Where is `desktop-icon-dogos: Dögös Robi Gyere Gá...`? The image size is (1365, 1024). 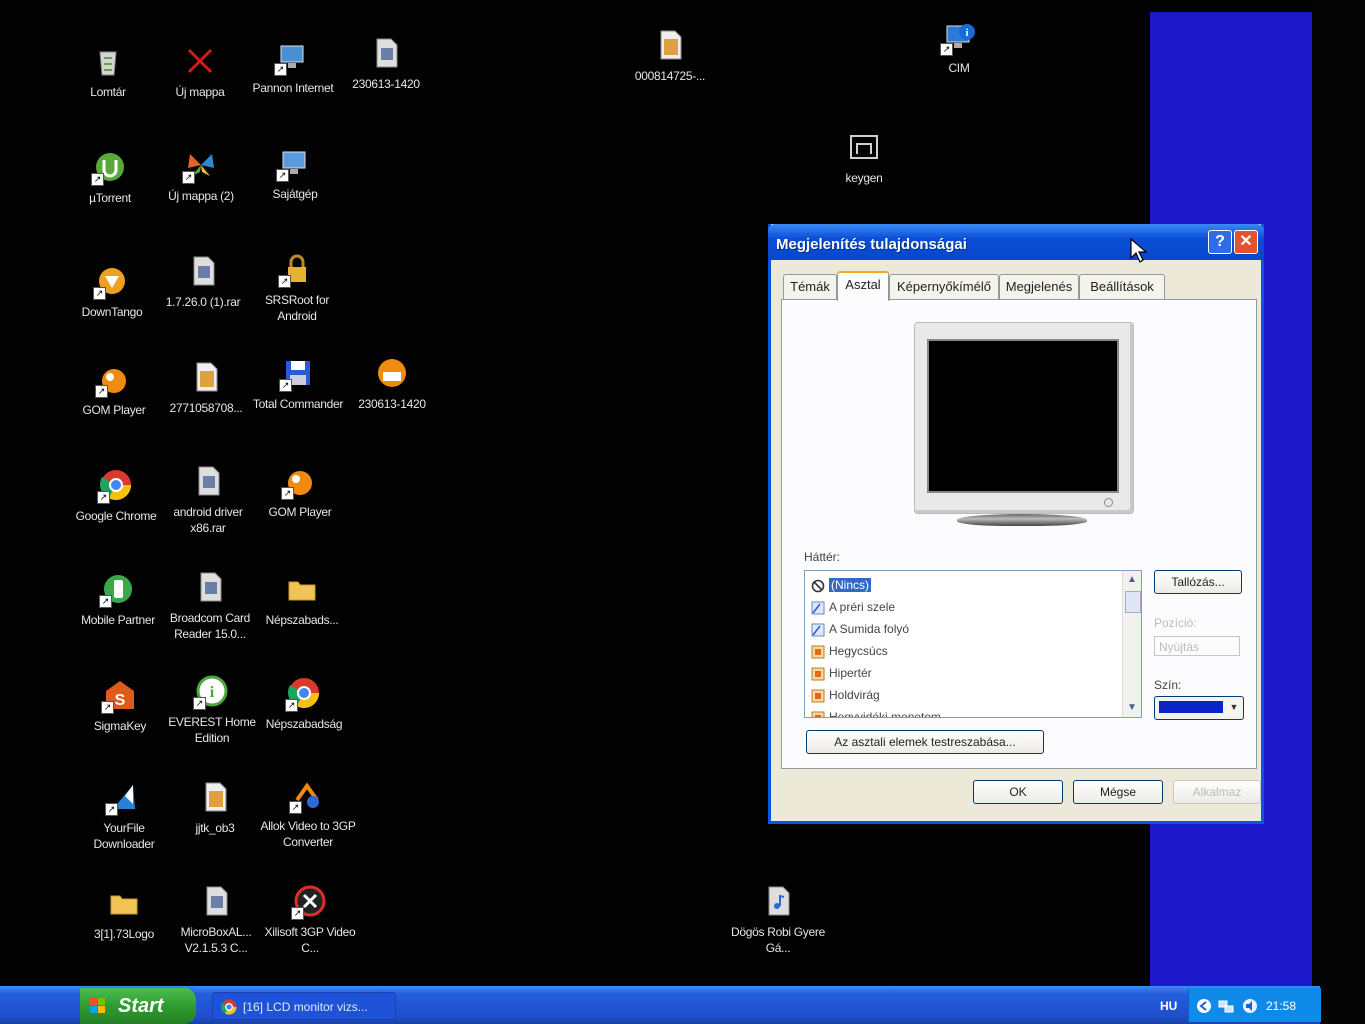 desktop-icon-dogos: Dögös Robi Gyere Gá... is located at coordinates (778, 920).